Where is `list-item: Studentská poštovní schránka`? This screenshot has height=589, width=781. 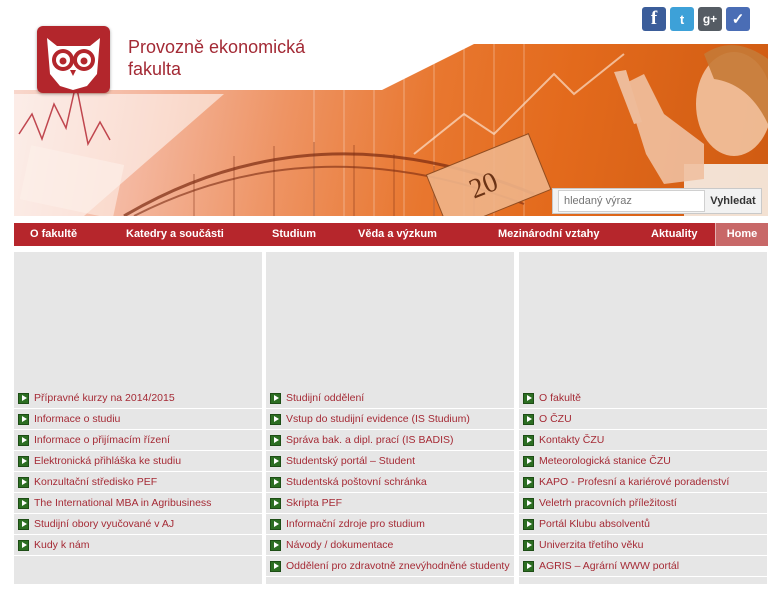
list-item: Studentská poštovní schránka is located at coordinates (390, 482).